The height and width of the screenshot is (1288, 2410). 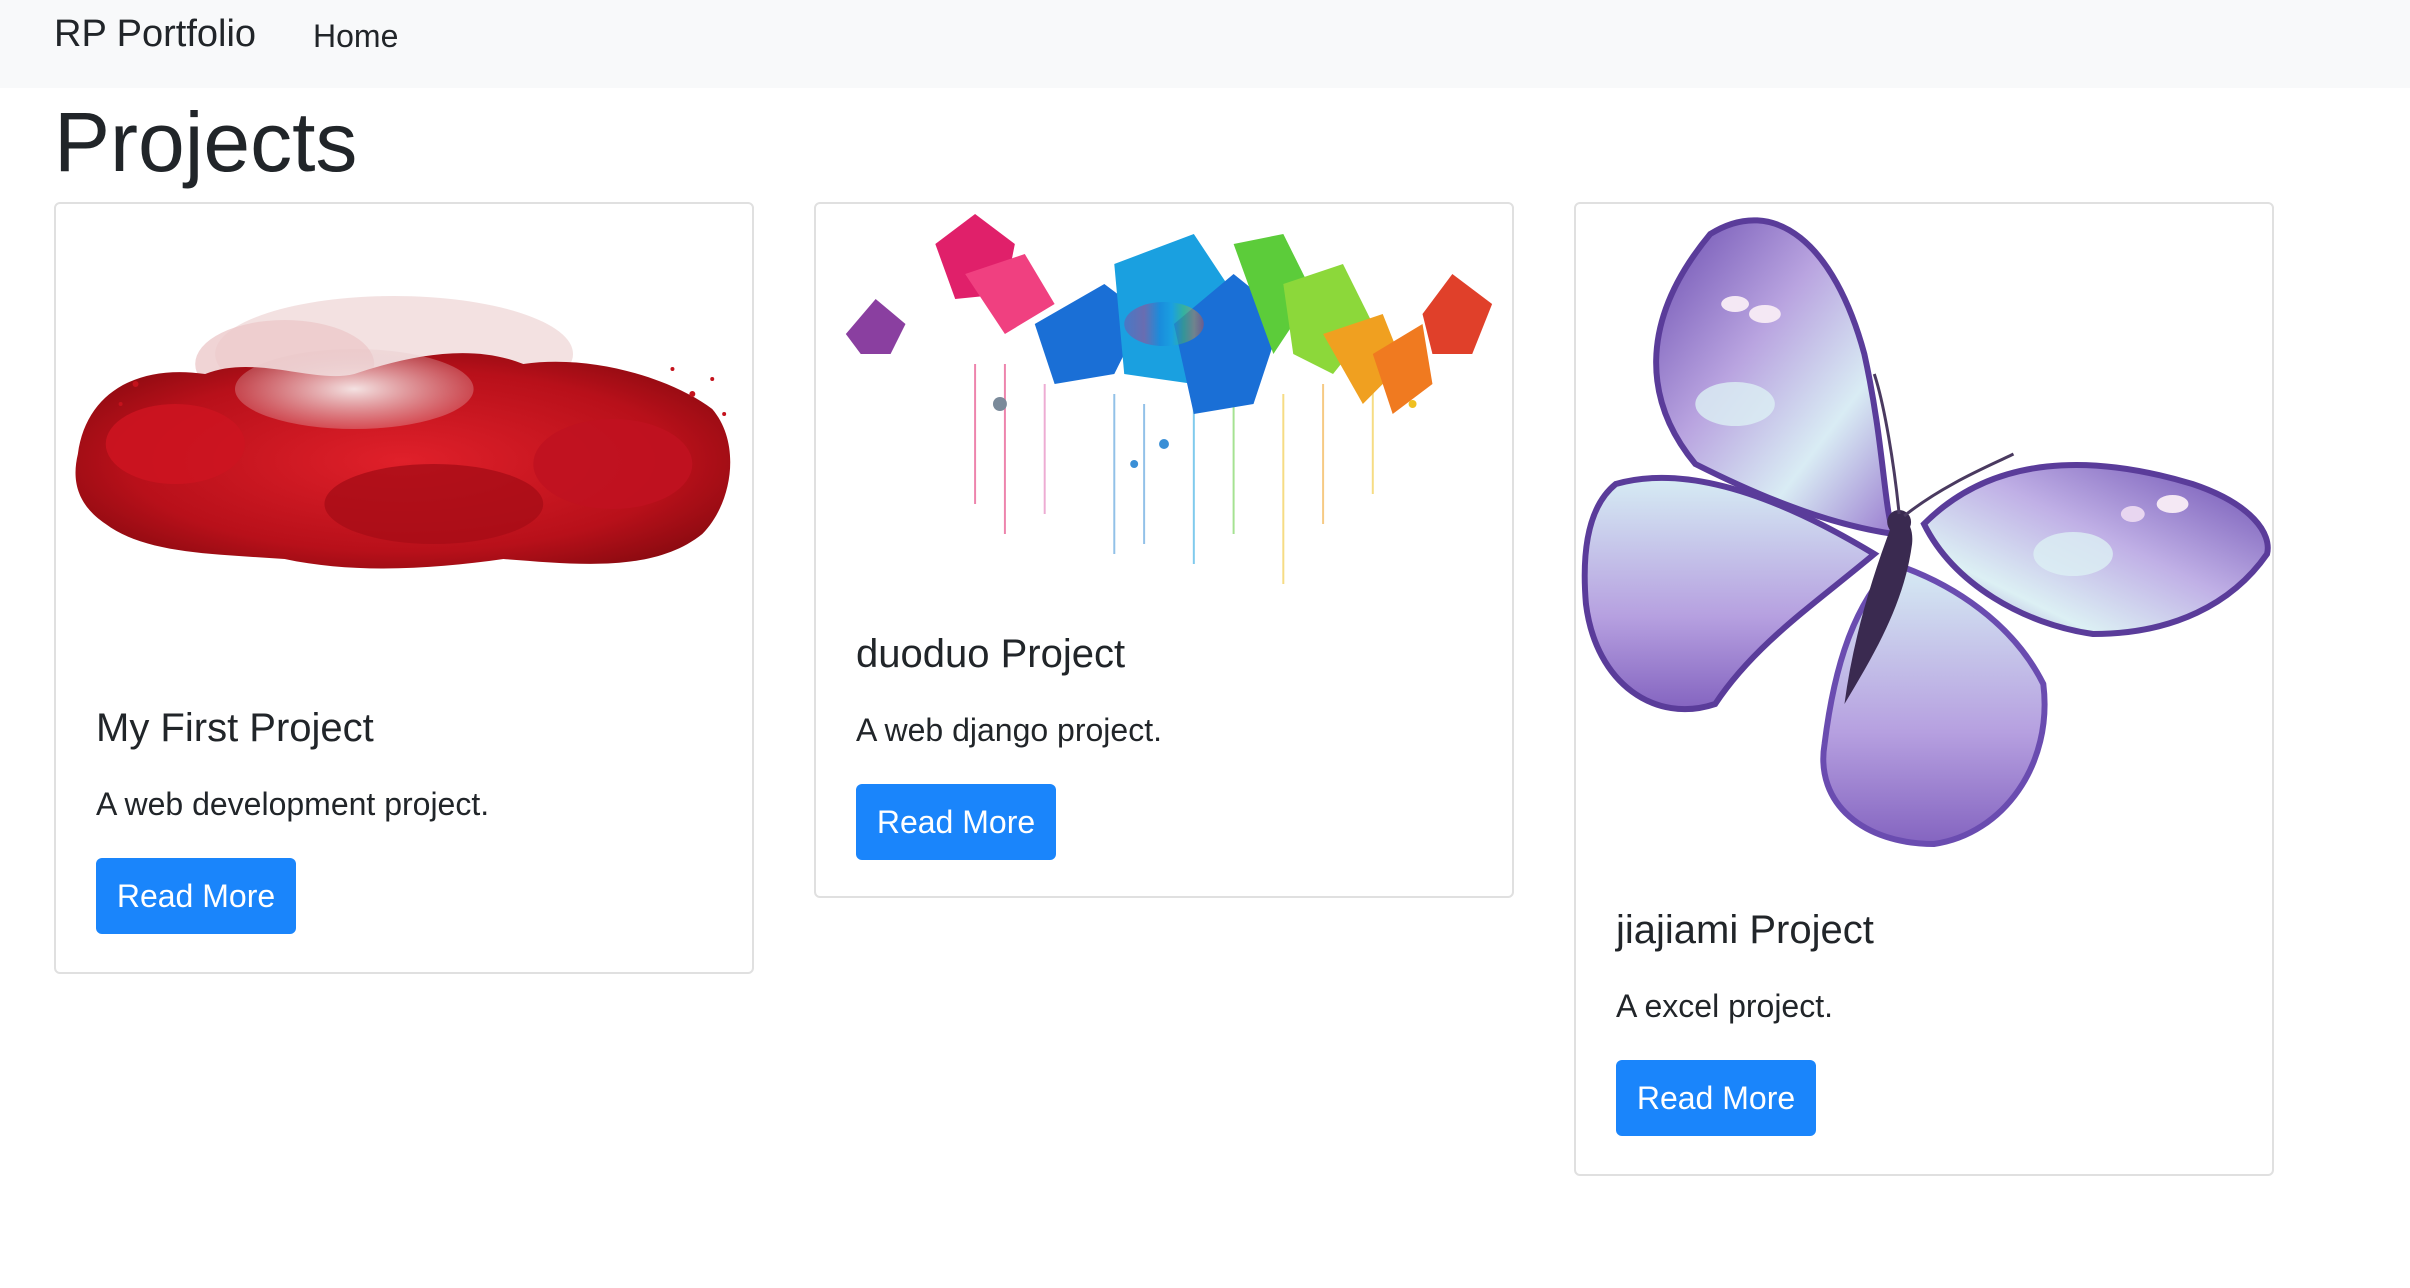 What do you see at coordinates (404, 435) in the screenshot?
I see `red-smoke-image` at bounding box center [404, 435].